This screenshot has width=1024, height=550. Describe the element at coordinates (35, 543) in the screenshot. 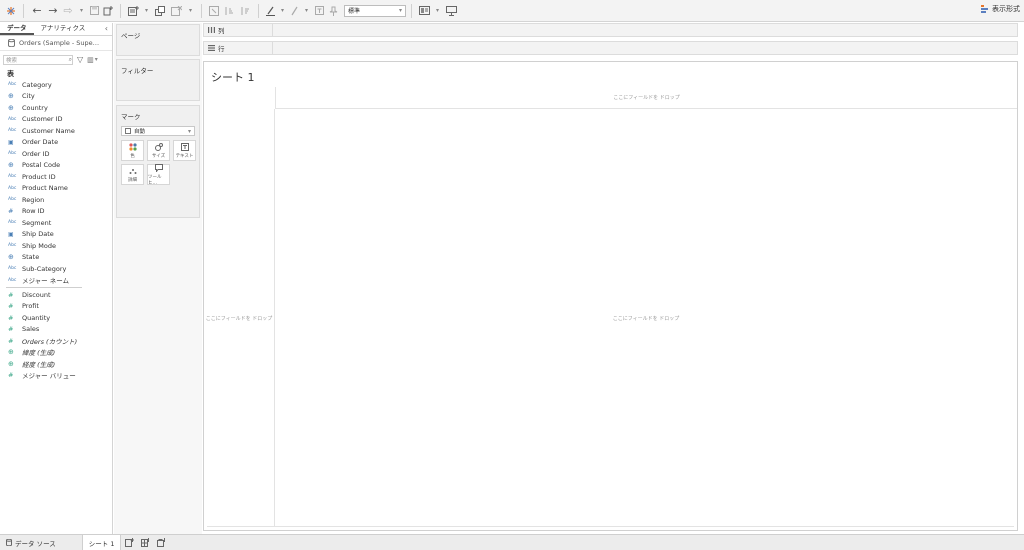

I see `datasource-tab-label: データ ソース` at that location.